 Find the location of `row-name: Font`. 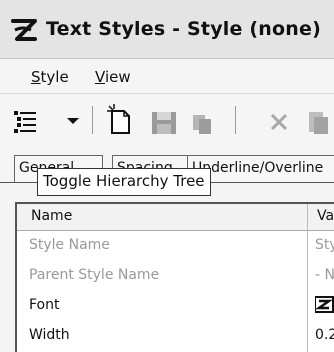

row-name: Font is located at coordinates (44, 305).